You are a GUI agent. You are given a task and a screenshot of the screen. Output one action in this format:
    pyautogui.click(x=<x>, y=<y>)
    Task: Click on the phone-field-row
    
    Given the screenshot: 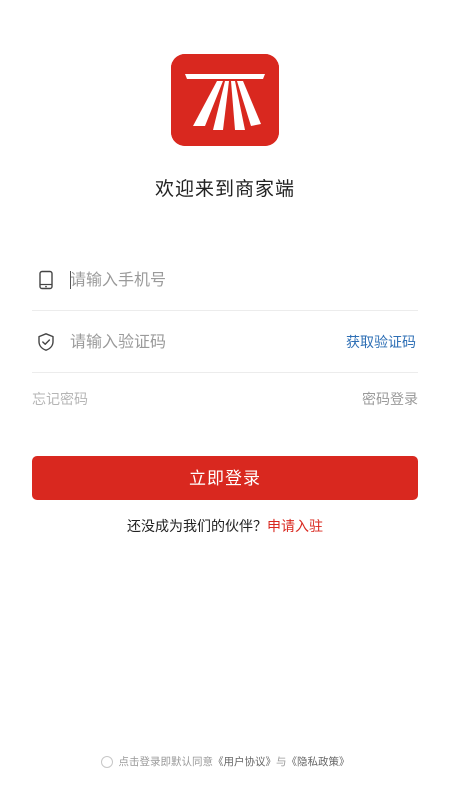 What is the action you would take?
    pyautogui.click(x=225, y=280)
    